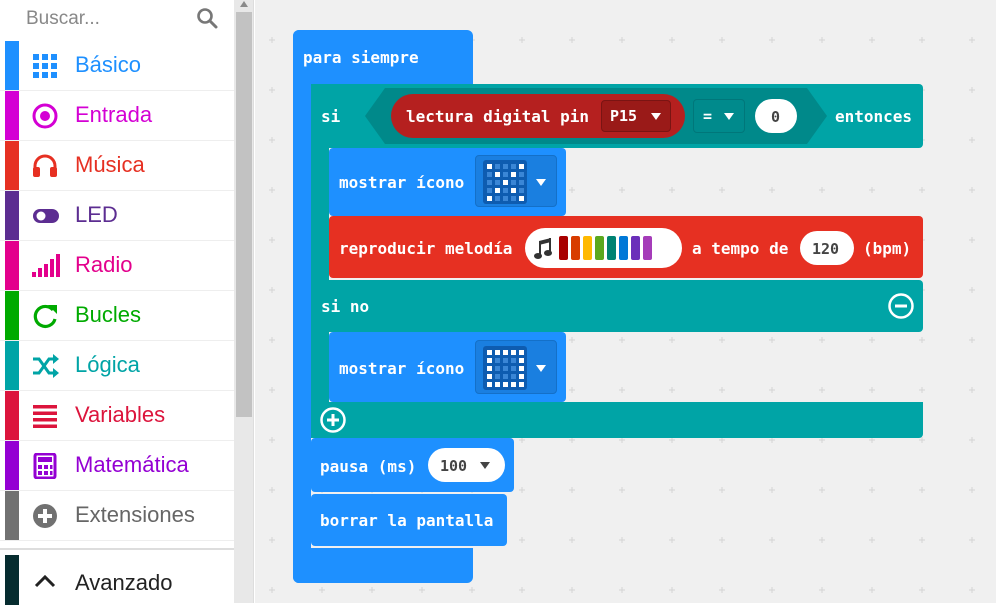 The height and width of the screenshot is (605, 996). What do you see at coordinates (402, 368) in the screenshot?
I see `show-icon-label-2: mostrar ícono` at bounding box center [402, 368].